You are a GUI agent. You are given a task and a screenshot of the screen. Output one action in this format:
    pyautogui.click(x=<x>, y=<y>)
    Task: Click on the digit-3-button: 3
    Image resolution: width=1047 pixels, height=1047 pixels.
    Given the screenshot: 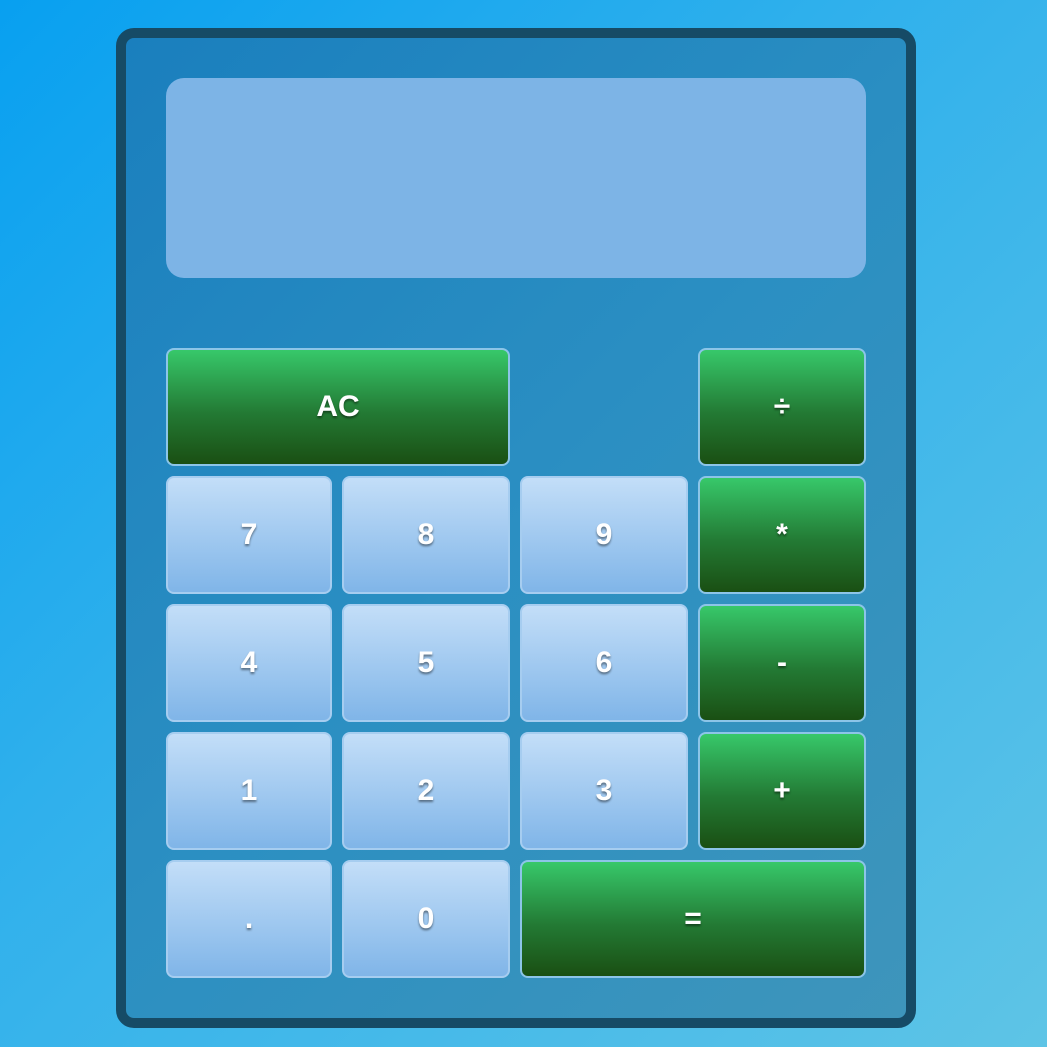 What is the action you would take?
    pyautogui.click(x=604, y=791)
    